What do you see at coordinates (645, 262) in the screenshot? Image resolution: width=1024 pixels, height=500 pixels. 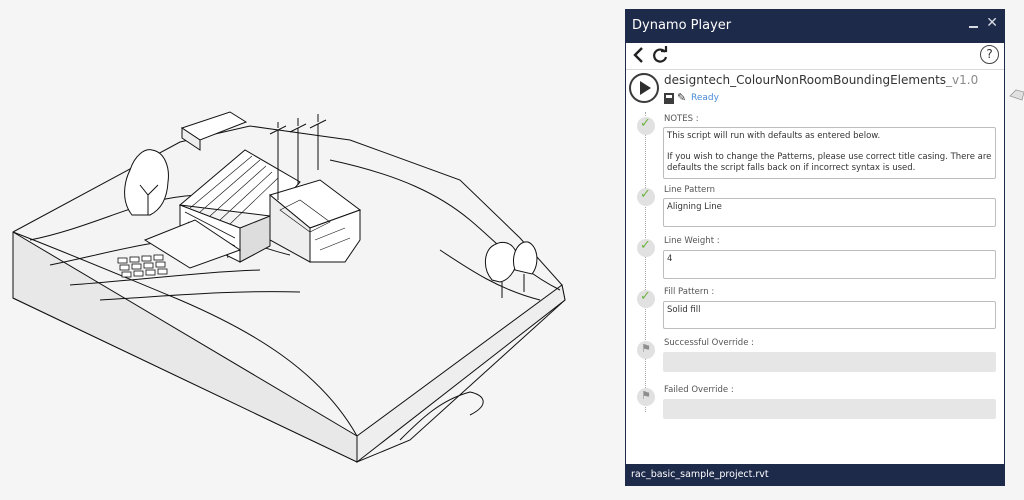 I see `step-timeline` at bounding box center [645, 262].